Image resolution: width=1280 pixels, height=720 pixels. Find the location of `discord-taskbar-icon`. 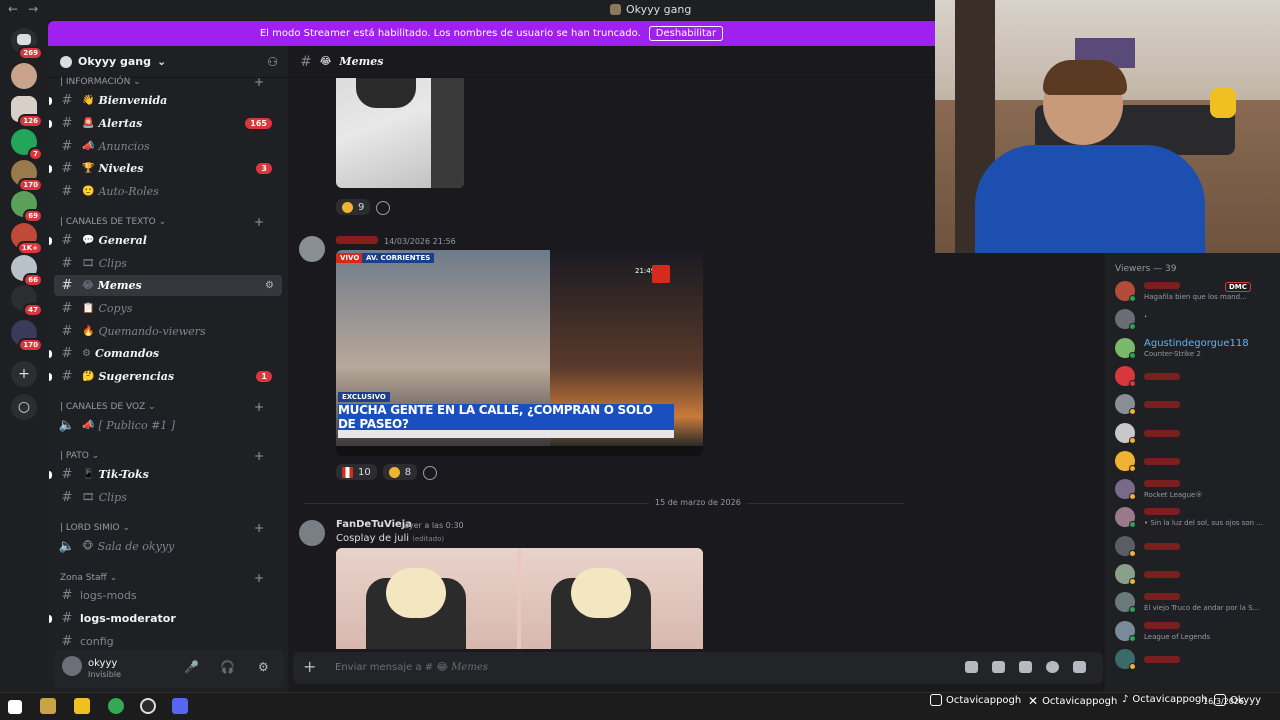

discord-taskbar-icon is located at coordinates (180, 706).